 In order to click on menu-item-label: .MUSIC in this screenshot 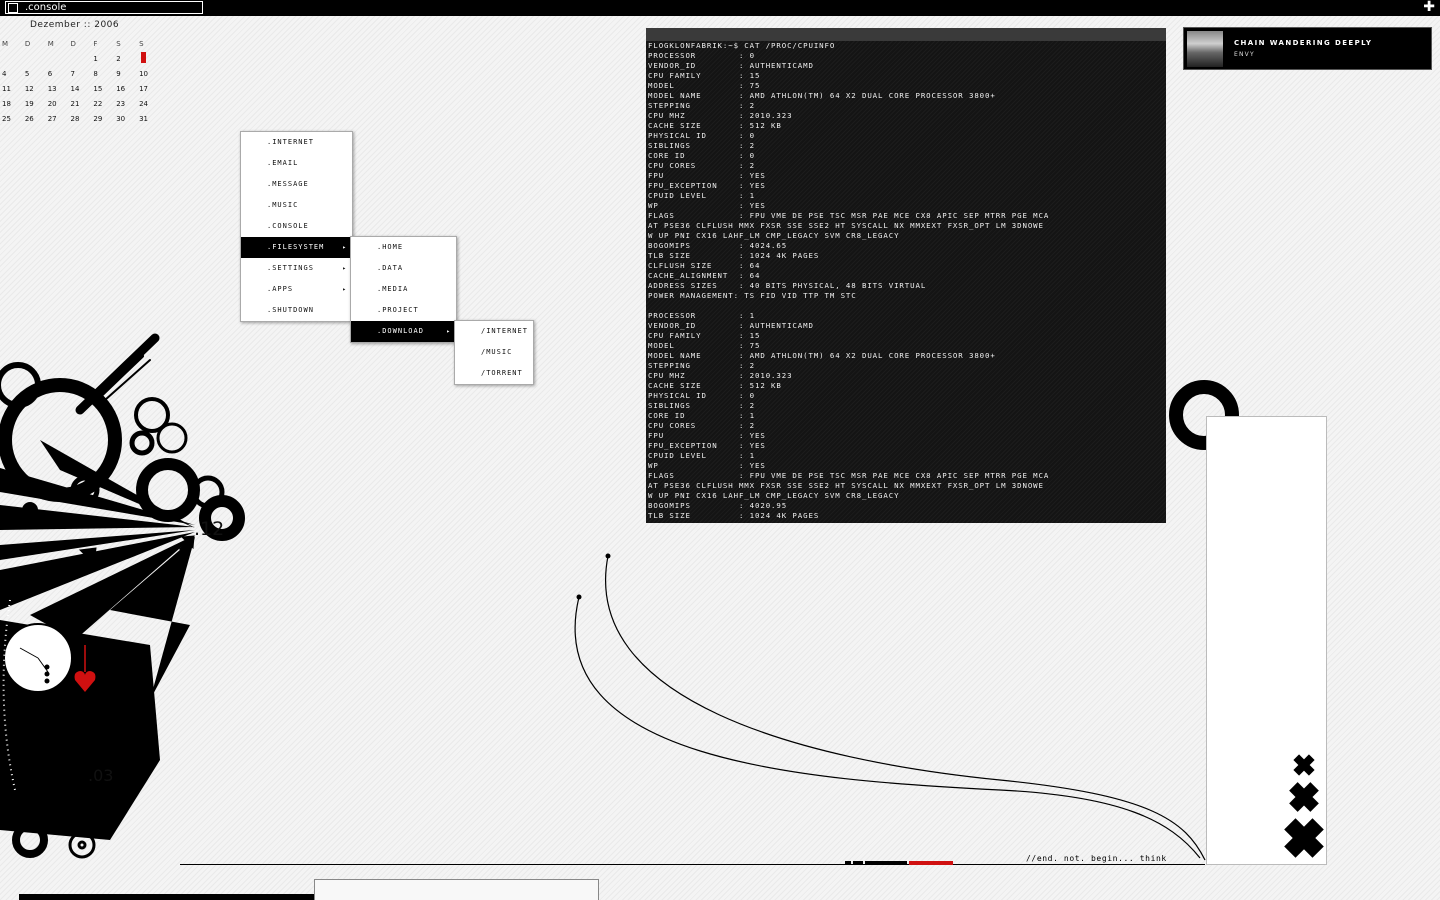, I will do `click(283, 205)`.